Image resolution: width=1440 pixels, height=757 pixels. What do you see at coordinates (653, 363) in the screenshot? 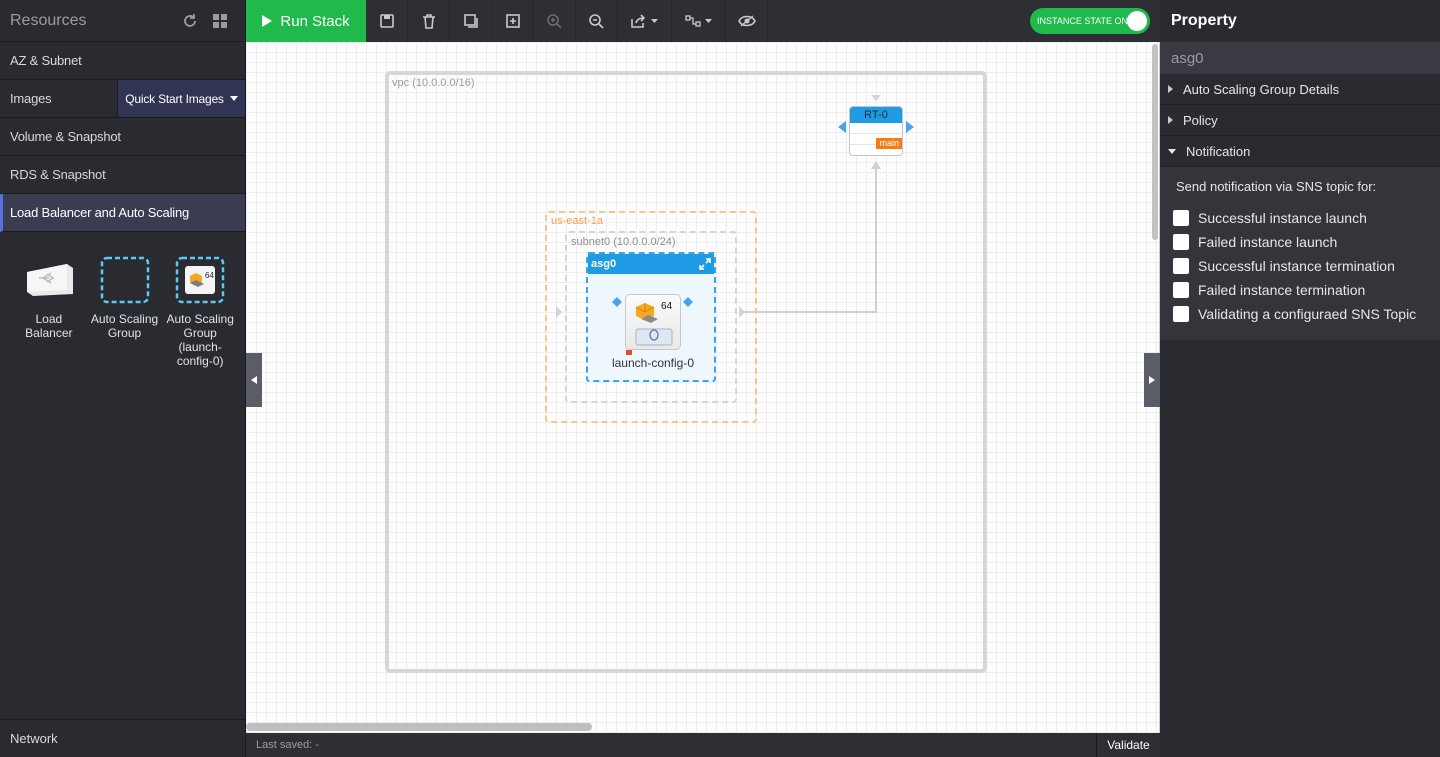
I see `launch-config-label: launch-config-0` at bounding box center [653, 363].